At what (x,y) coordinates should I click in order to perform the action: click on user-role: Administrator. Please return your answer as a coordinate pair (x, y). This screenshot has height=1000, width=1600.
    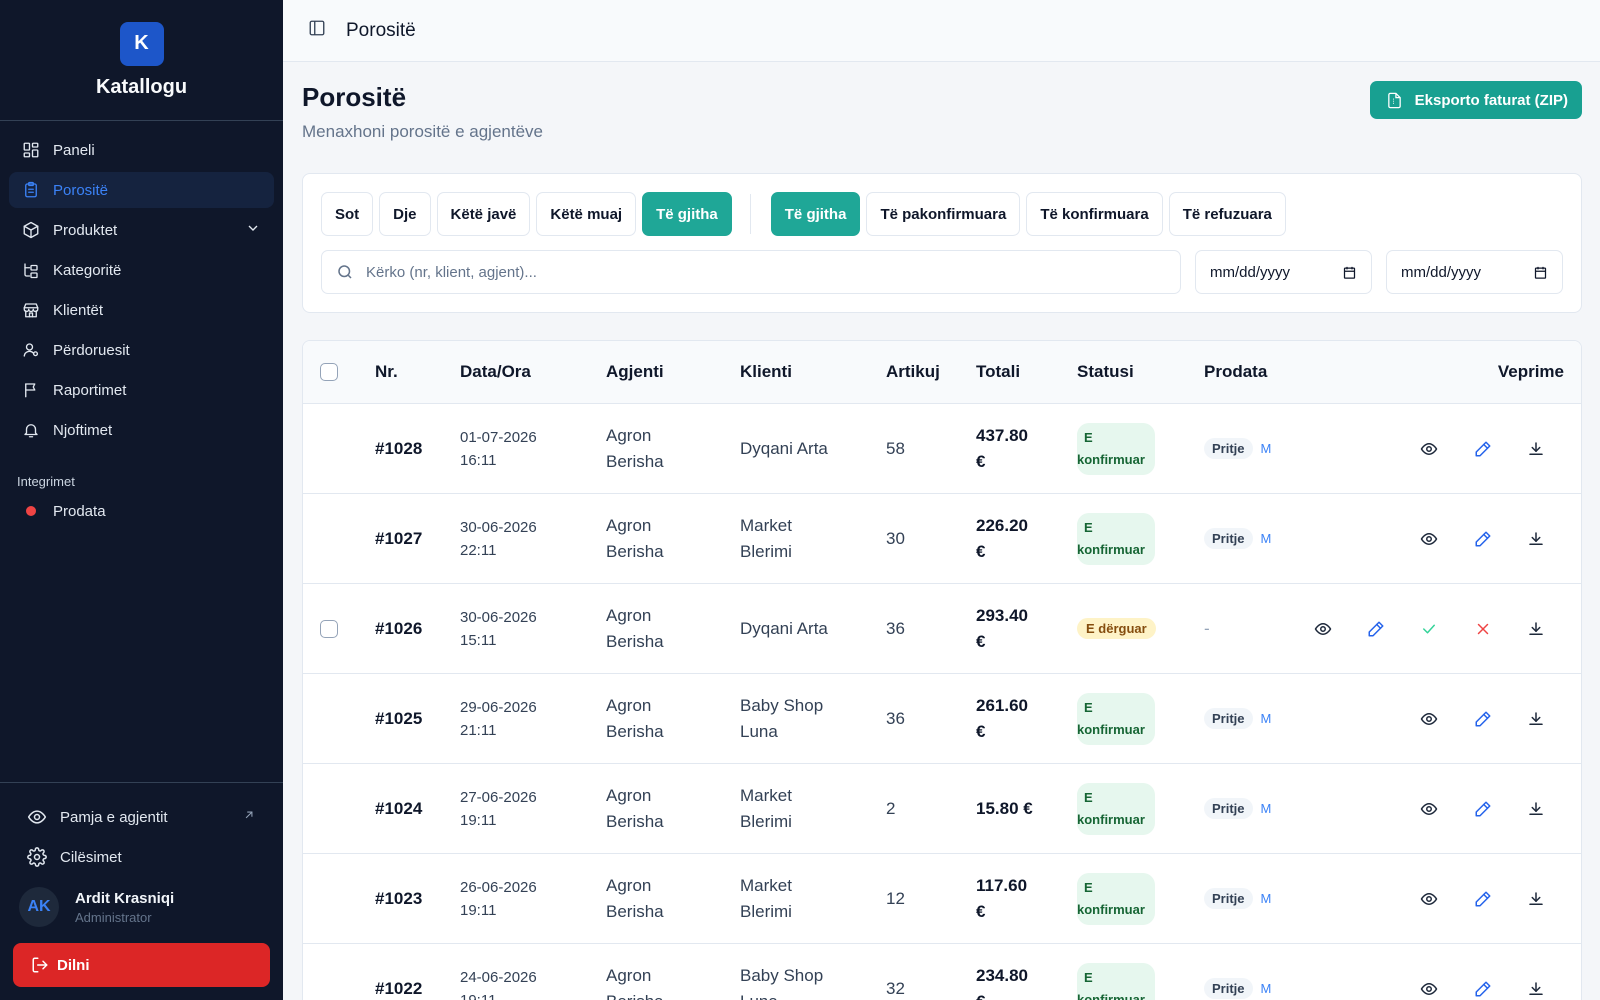
    Looking at the image, I should click on (113, 917).